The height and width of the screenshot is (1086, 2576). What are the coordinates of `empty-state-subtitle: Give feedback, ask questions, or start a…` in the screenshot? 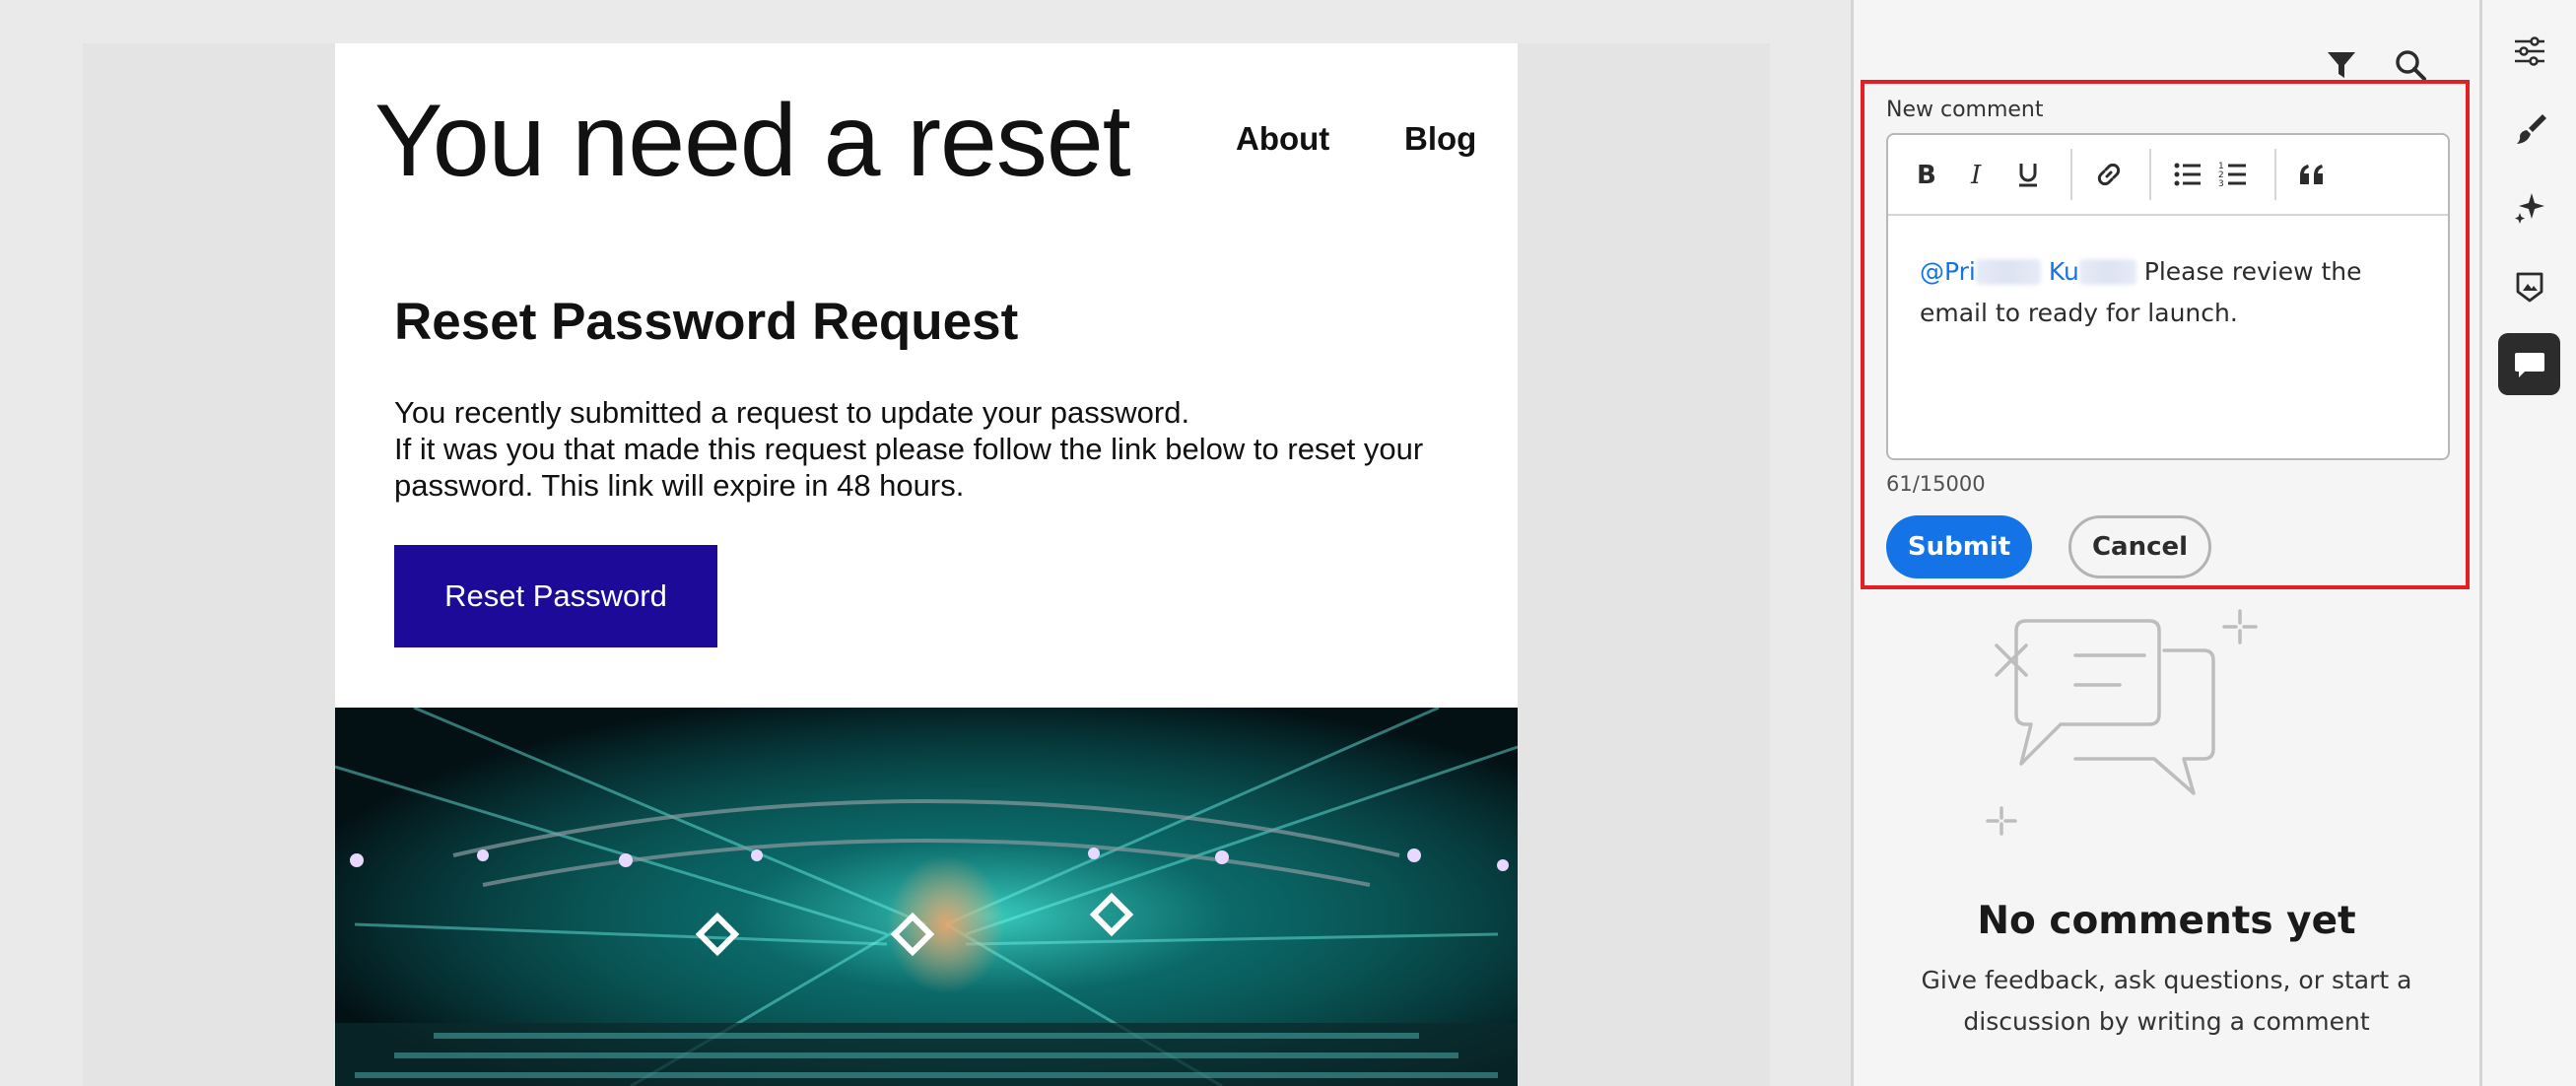 It's located at (2166, 1001).